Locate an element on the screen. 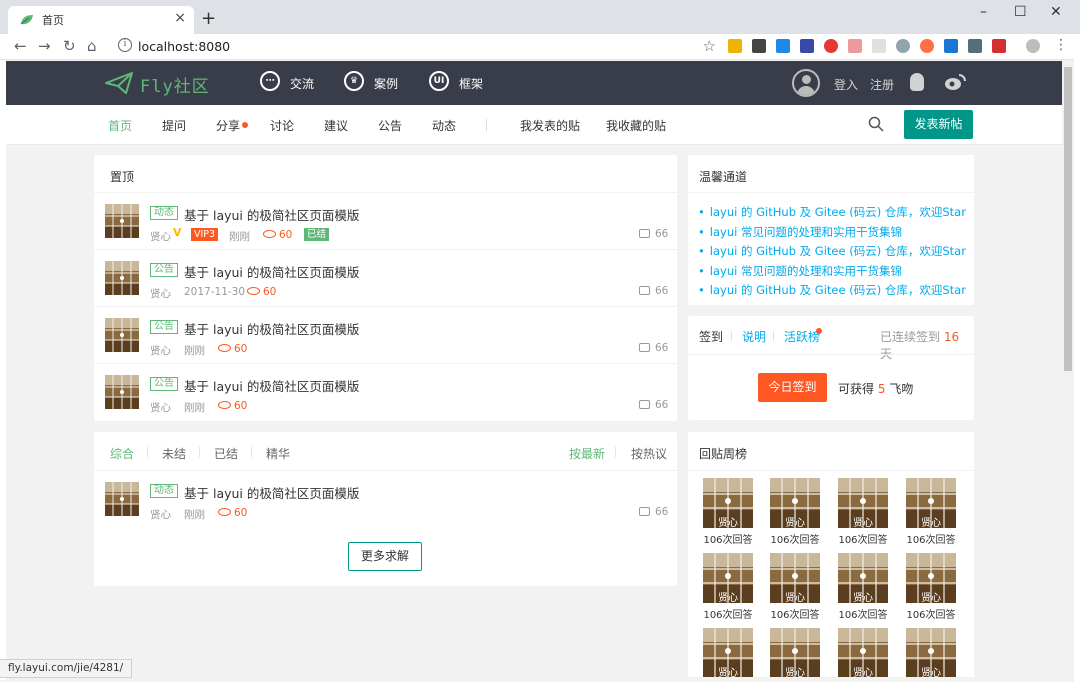 The width and height of the screenshot is (1080, 682). scrollbar-thumb is located at coordinates (1068, 219).